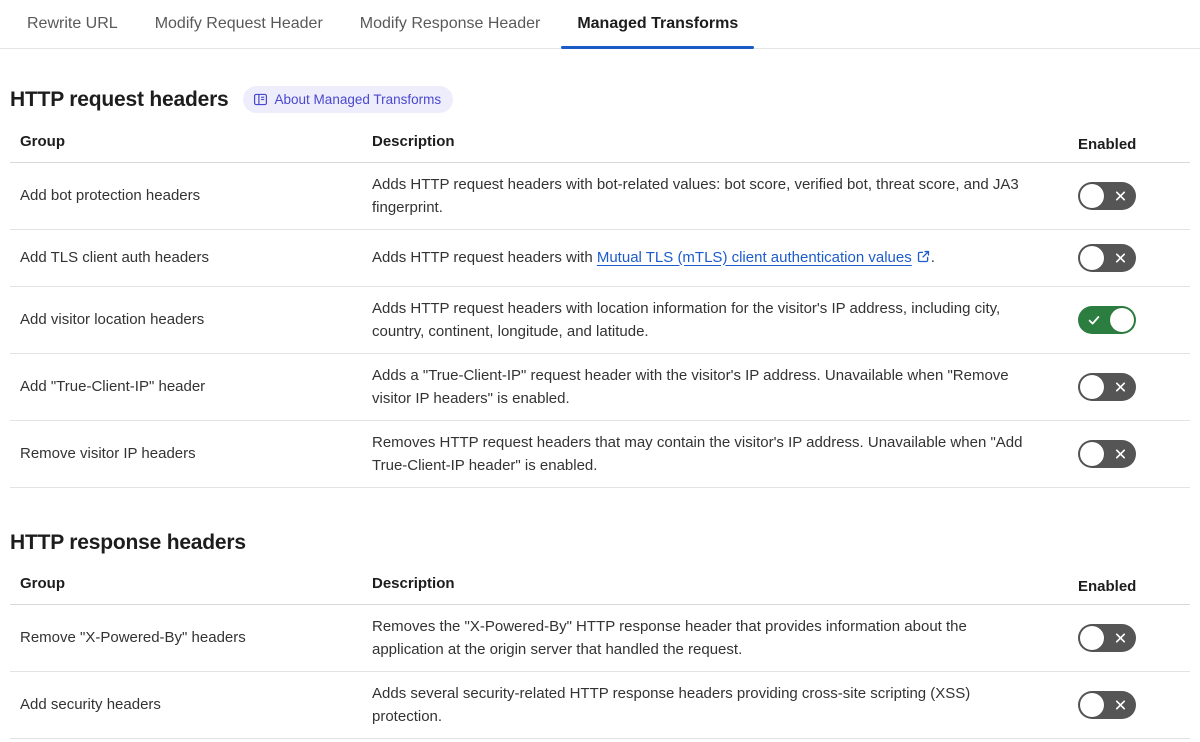 Image resolution: width=1200 pixels, height=742 pixels. Describe the element at coordinates (90, 704) in the screenshot. I see `group-cell: Add security headers` at that location.